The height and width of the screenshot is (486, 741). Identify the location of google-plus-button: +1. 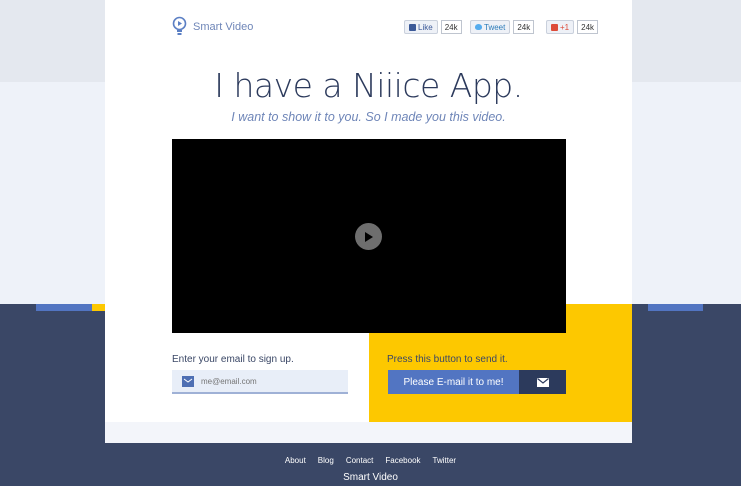
(560, 27).